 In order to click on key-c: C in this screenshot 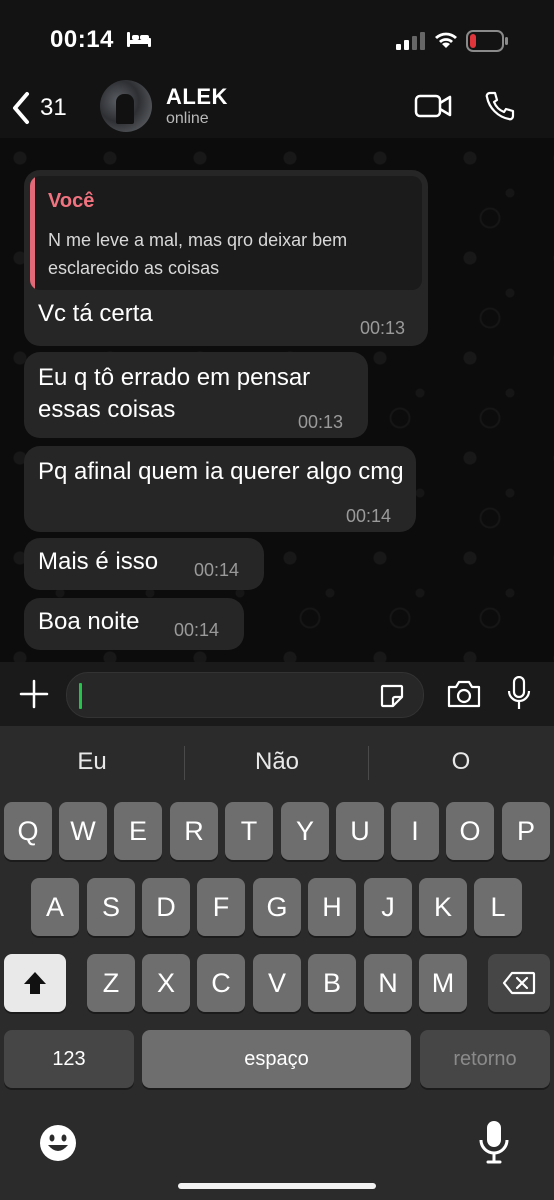, I will do `click(221, 983)`.